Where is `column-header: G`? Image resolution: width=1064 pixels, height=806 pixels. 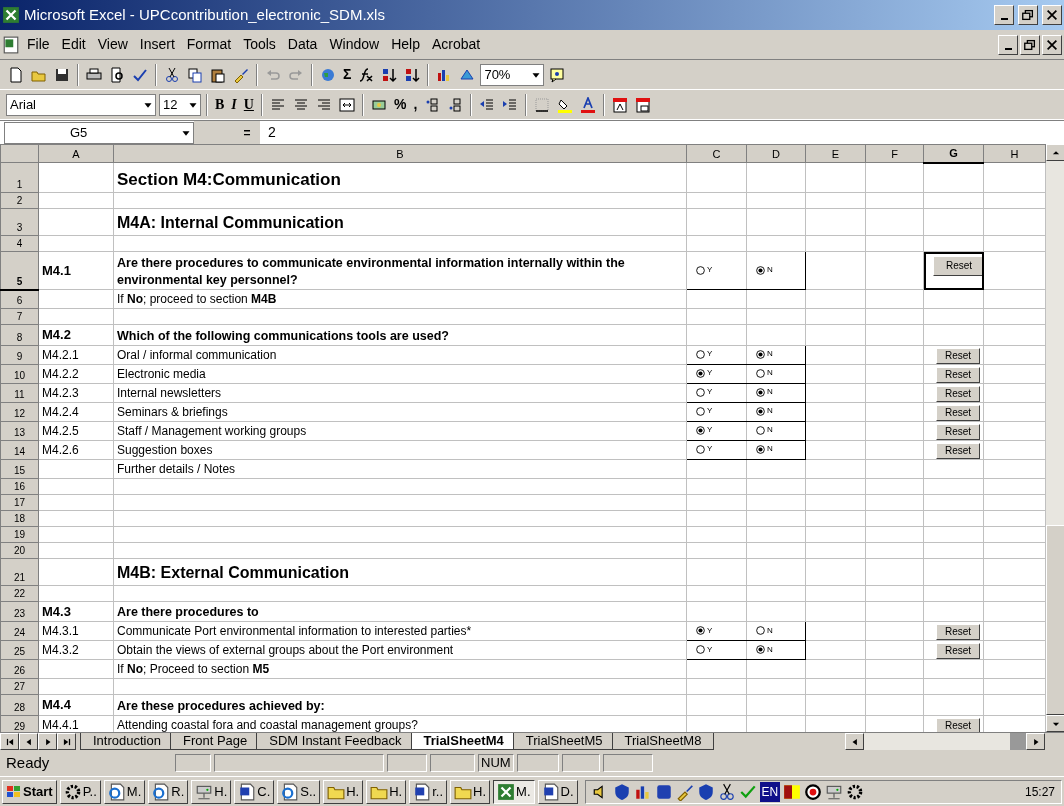
column-header: G is located at coordinates (953, 153).